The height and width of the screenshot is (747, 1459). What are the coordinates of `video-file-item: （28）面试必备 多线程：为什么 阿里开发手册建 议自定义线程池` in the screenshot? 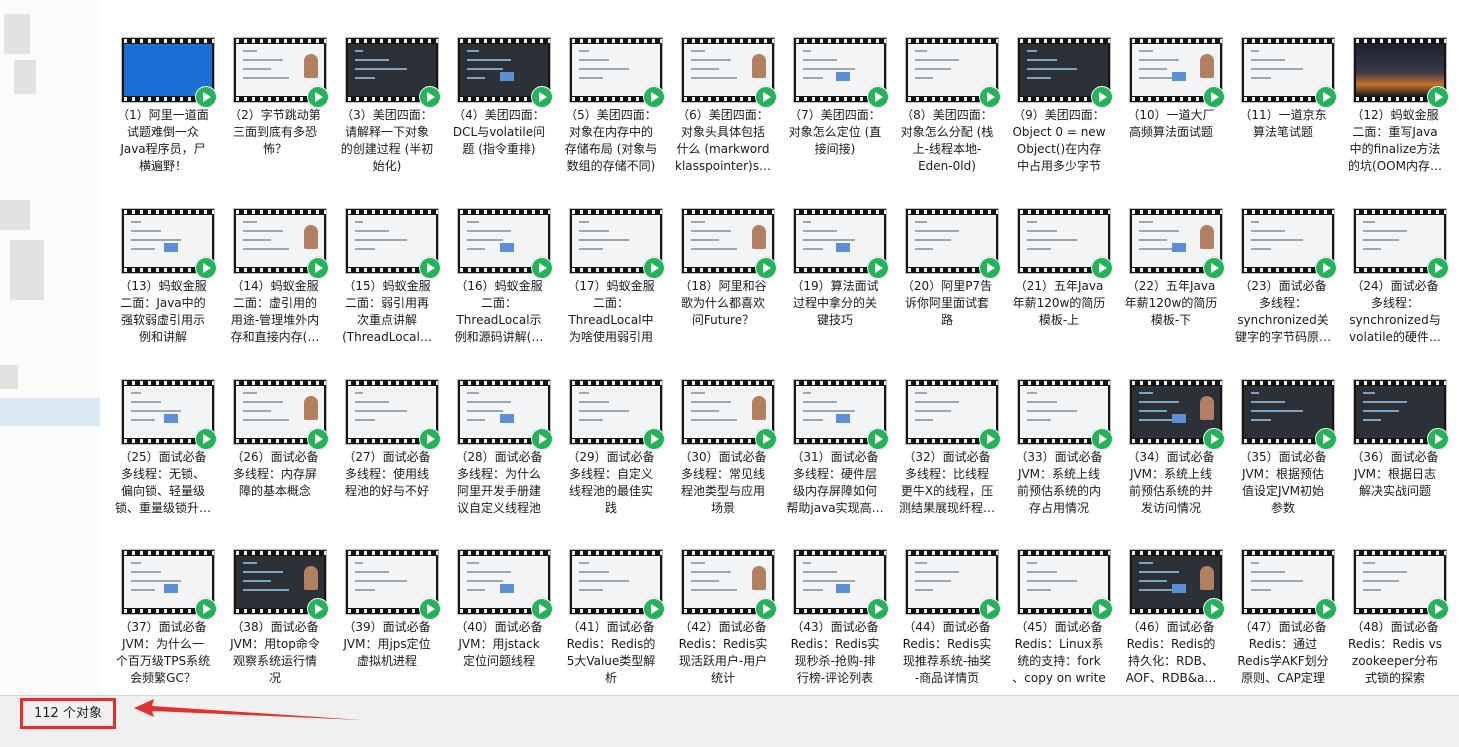 It's located at (499, 433).